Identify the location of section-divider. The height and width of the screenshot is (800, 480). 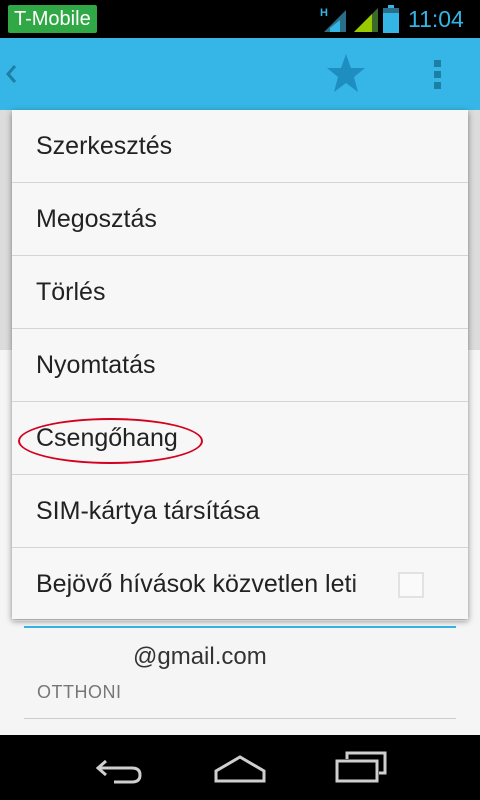
(240, 627).